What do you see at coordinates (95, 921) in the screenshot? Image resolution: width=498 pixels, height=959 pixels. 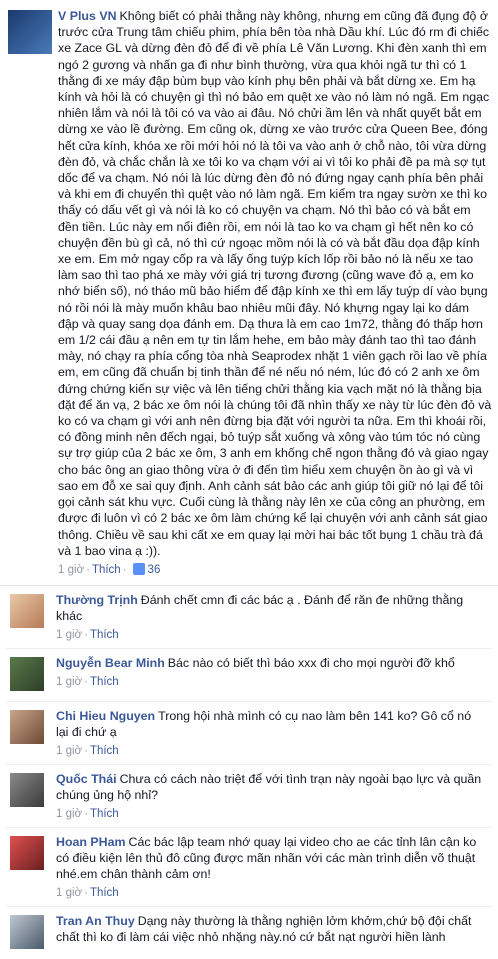 I see `commenter-name: Tran An Thuy` at bounding box center [95, 921].